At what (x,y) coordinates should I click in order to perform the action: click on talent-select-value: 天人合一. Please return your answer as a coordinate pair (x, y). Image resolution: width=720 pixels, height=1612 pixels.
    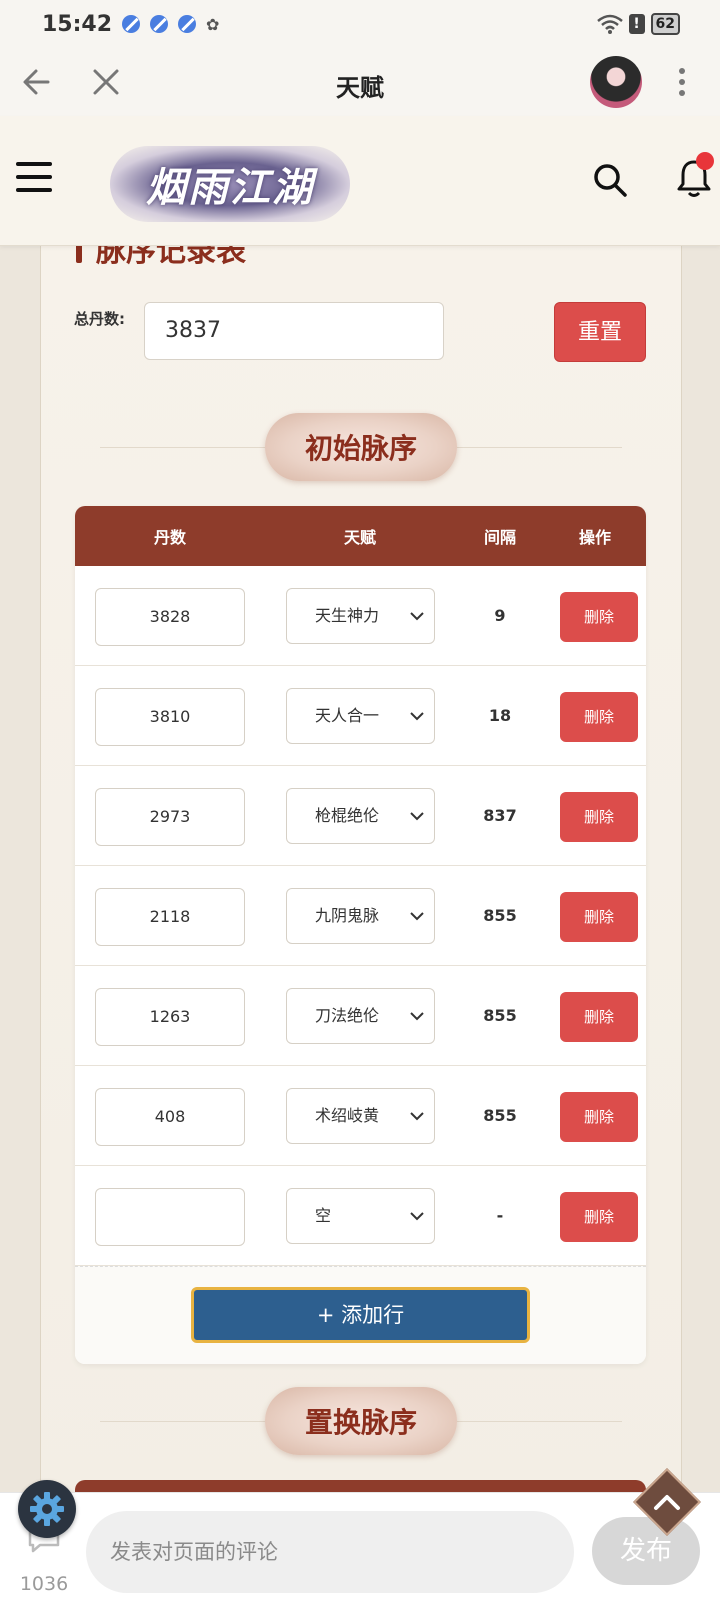
    Looking at the image, I should click on (347, 715).